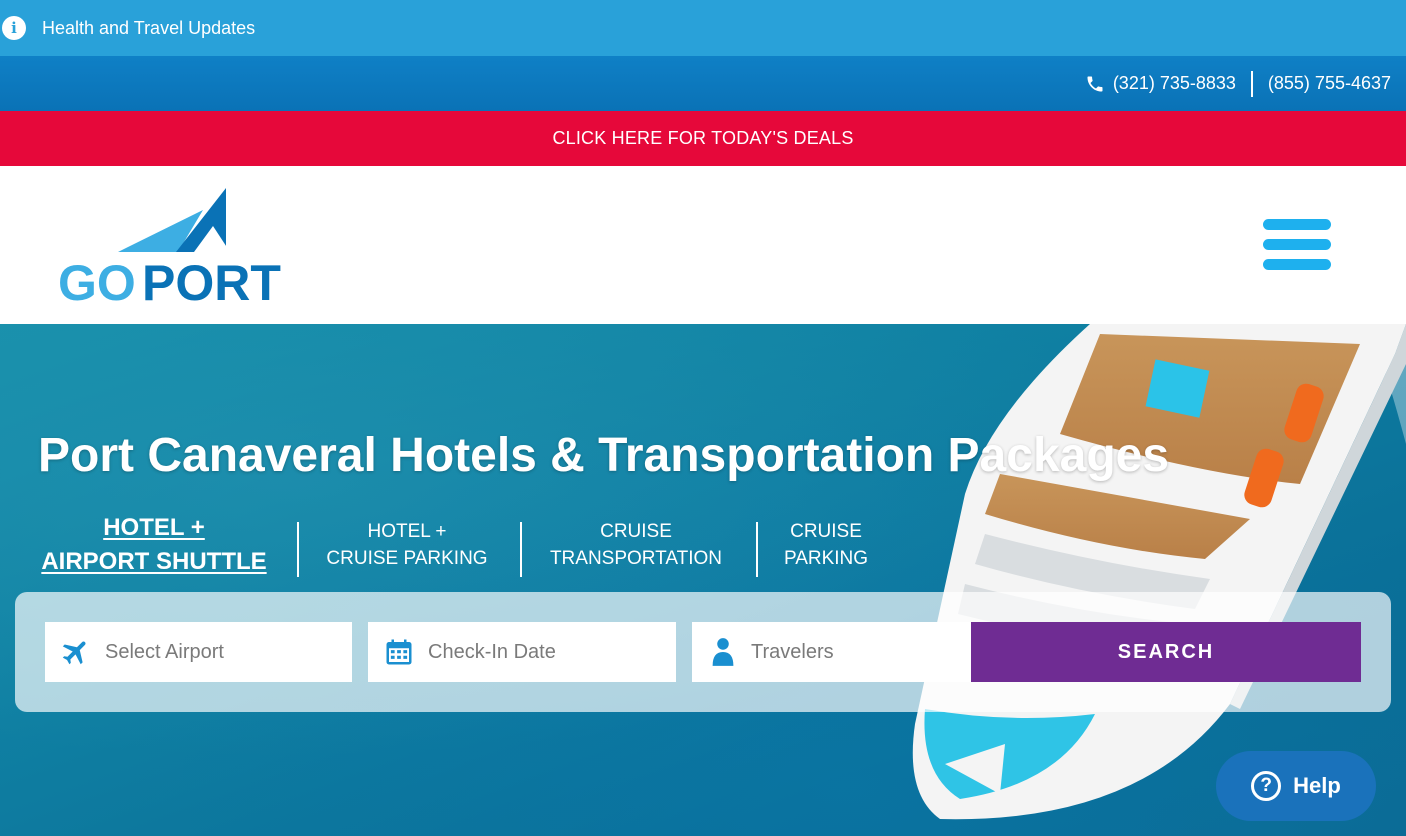 This screenshot has width=1406, height=836. I want to click on phone-divider, so click(1251, 83).